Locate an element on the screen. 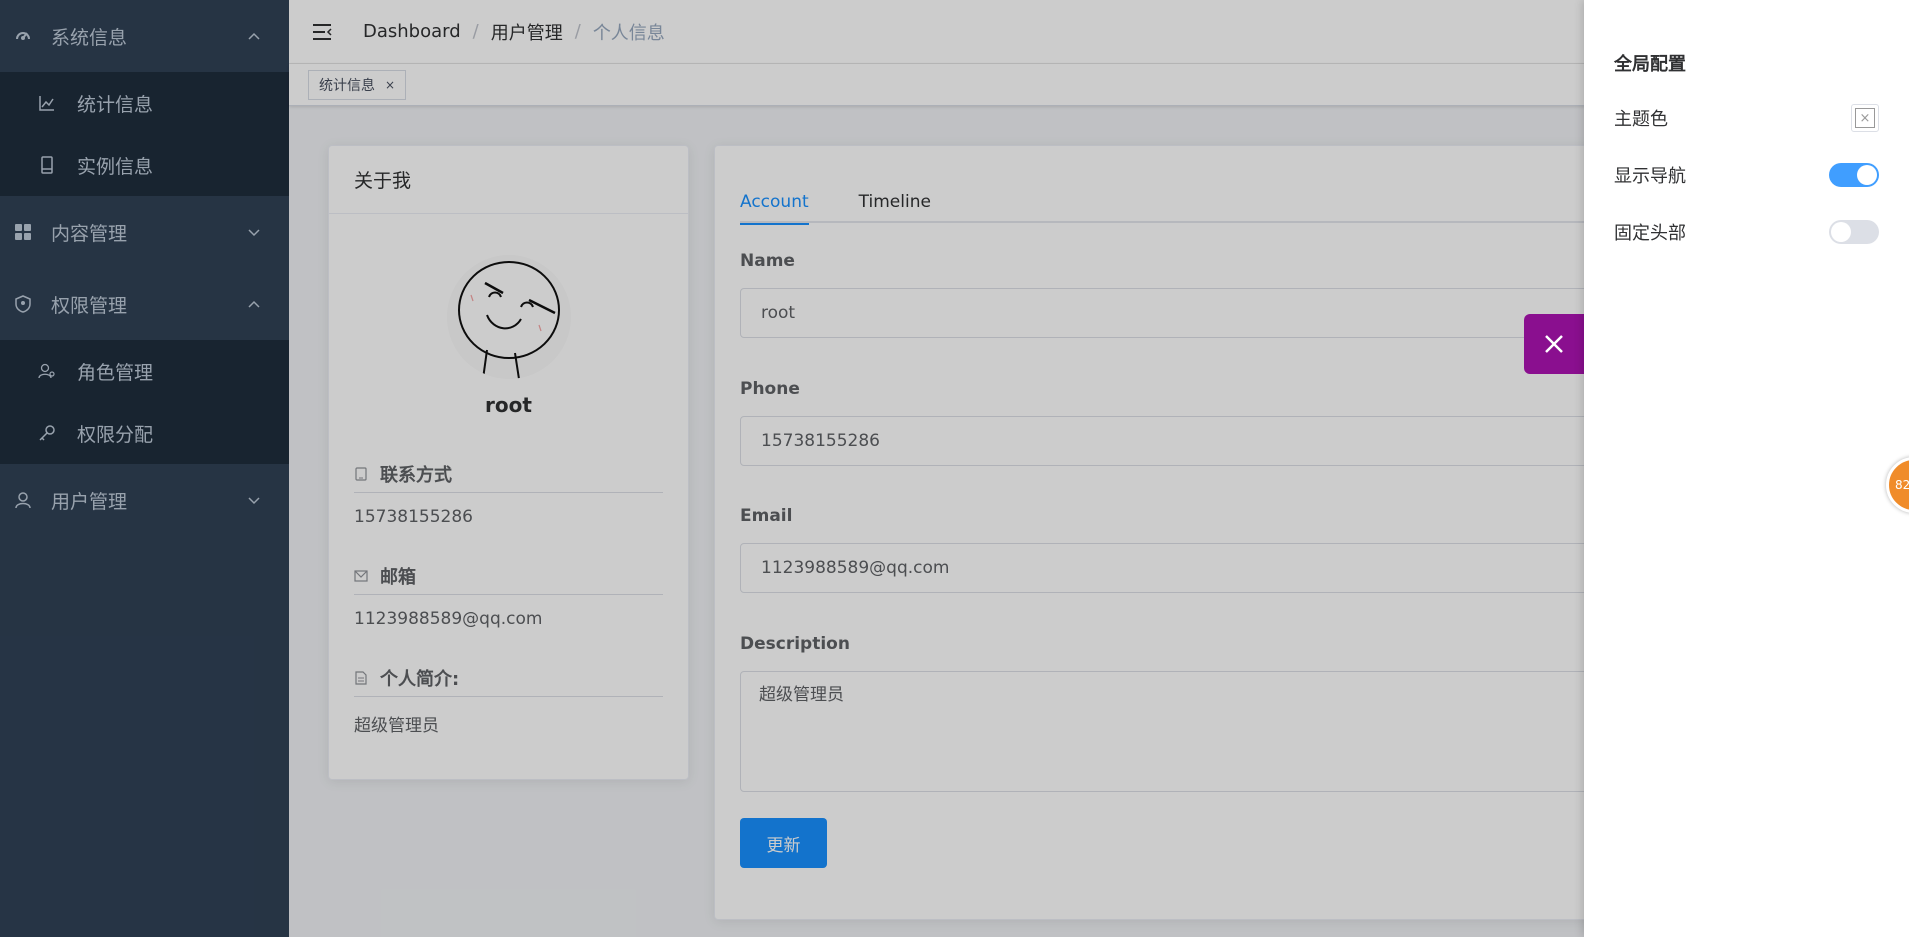 Image resolution: width=1909 pixels, height=937 pixels. close-icon: × is located at coordinates (1865, 118).